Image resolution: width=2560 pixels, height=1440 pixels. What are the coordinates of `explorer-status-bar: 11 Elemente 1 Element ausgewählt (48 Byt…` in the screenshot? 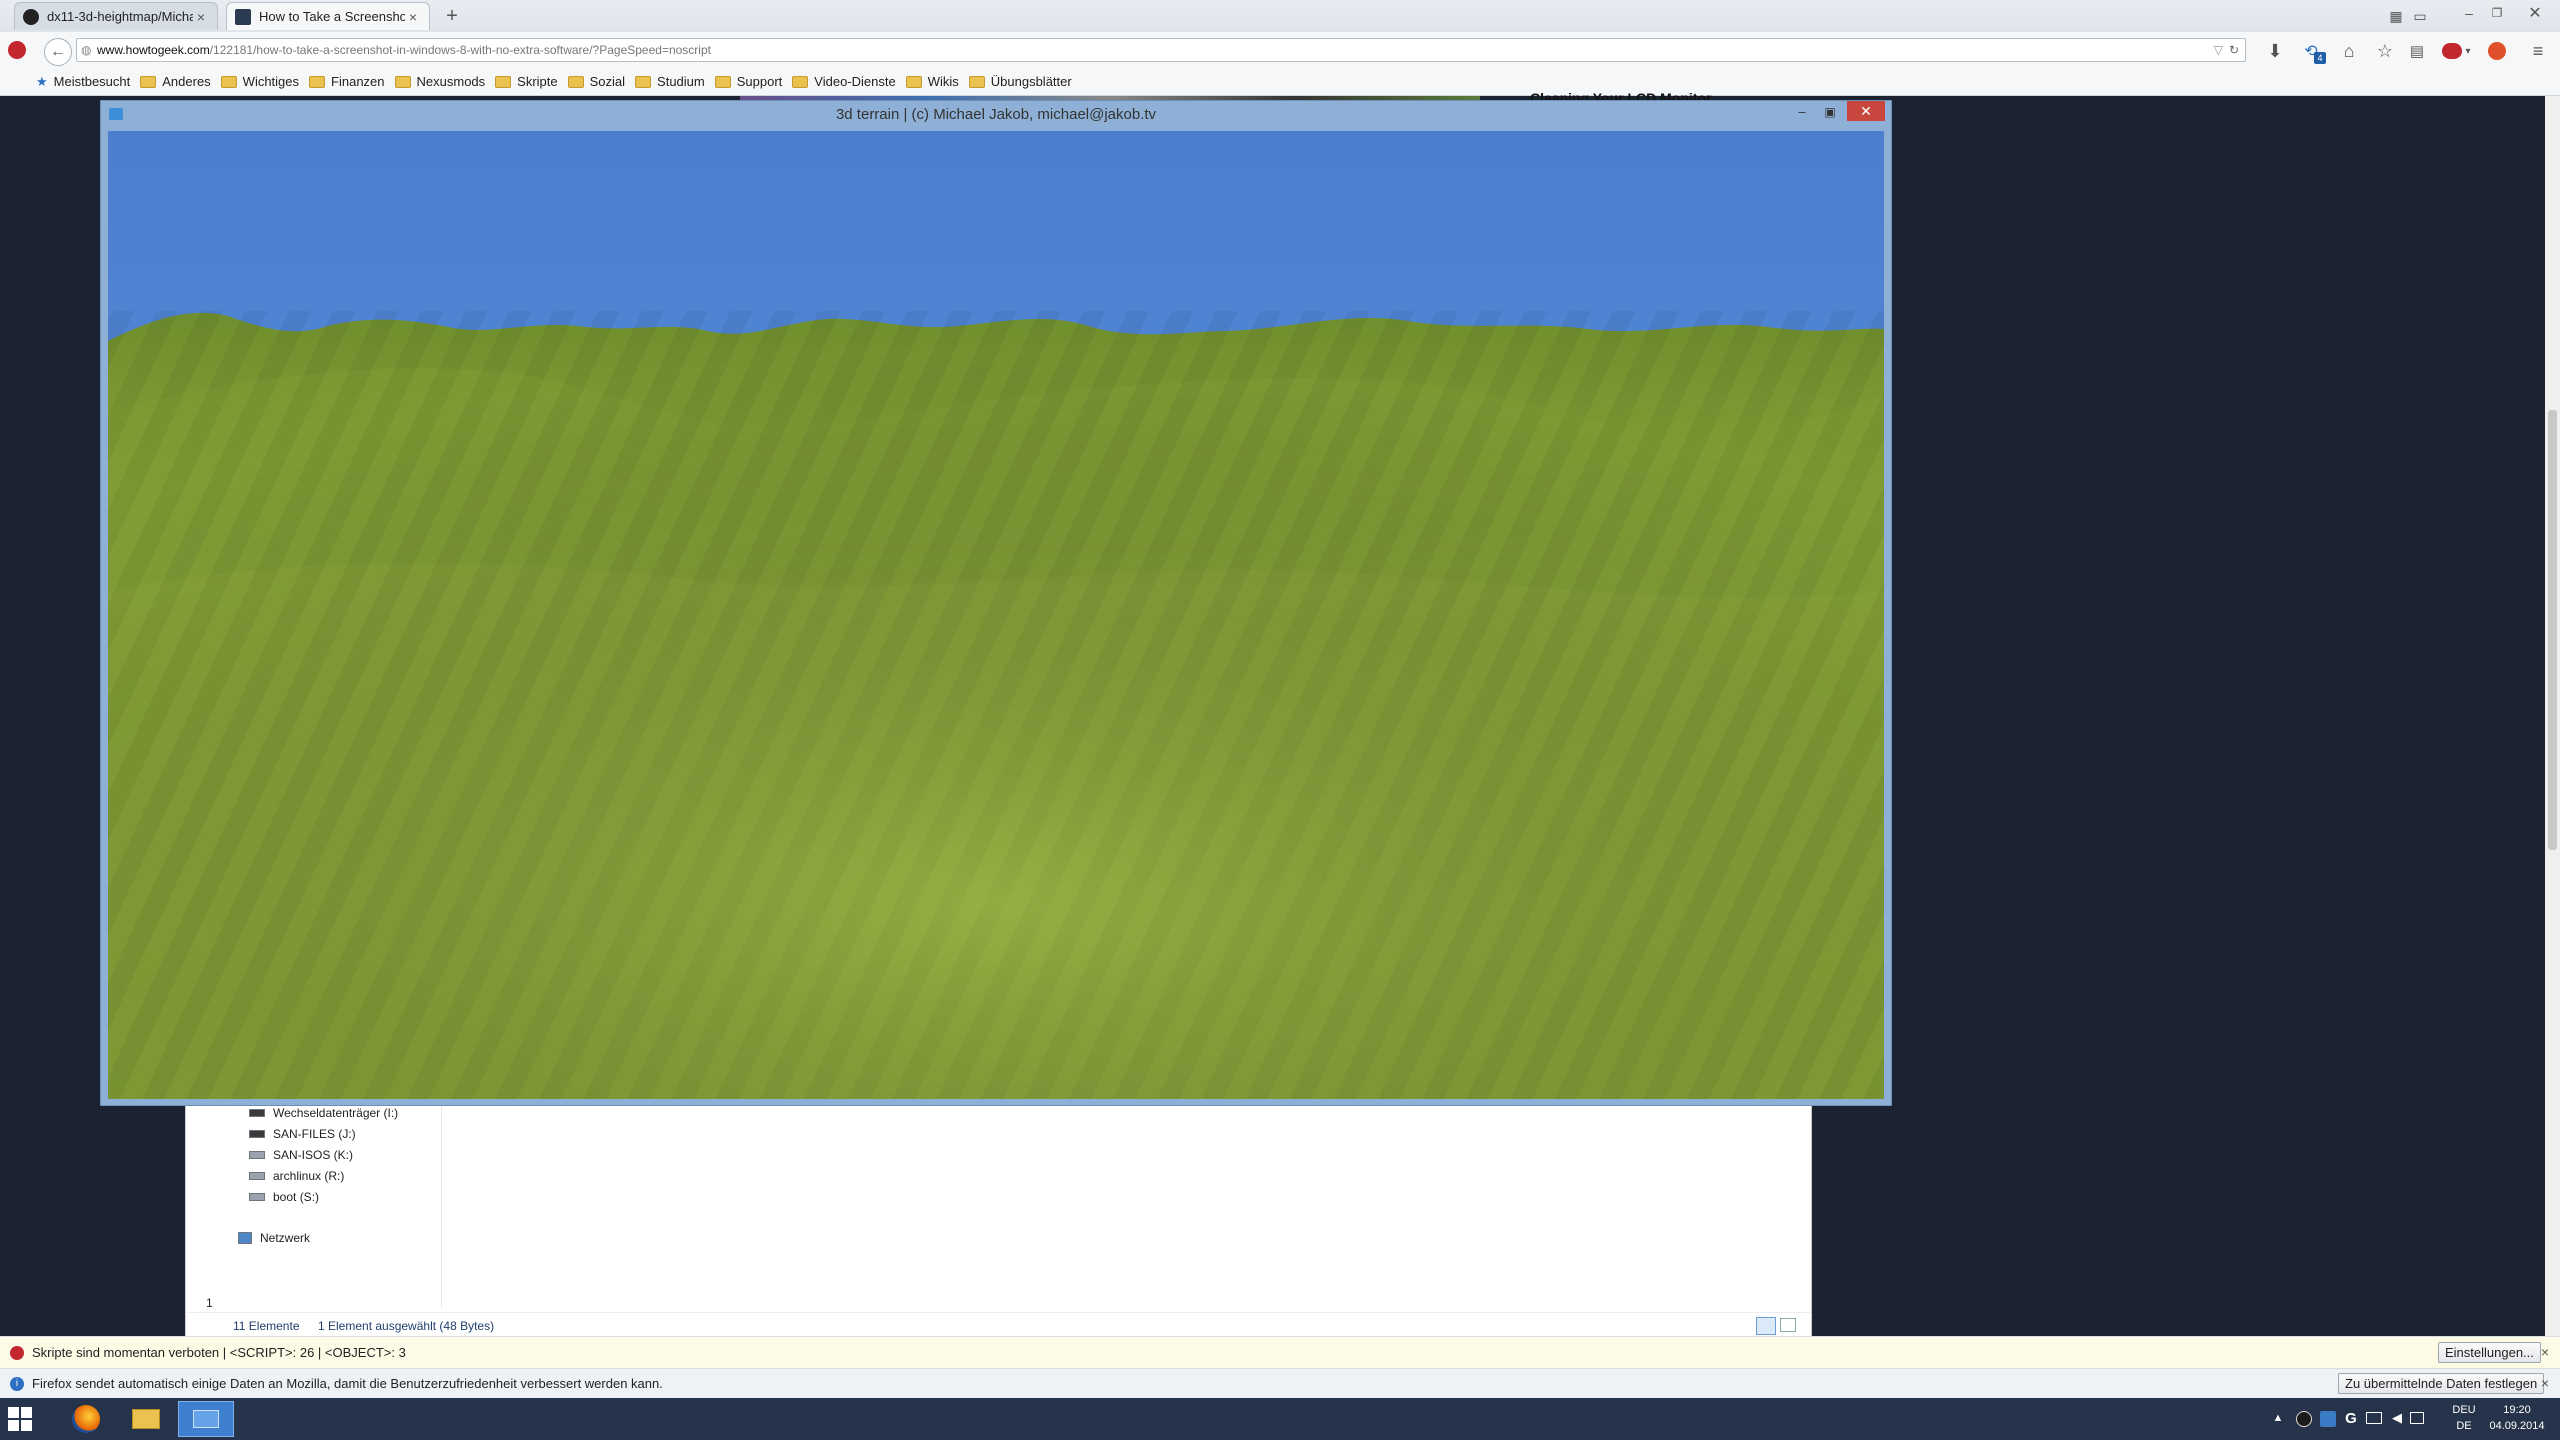 It's located at (998, 1325).